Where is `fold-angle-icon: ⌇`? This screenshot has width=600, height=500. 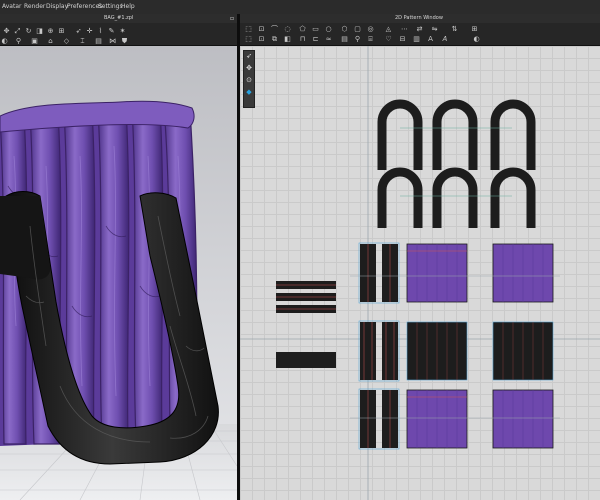 fold-angle-icon: ⌇ is located at coordinates (100, 31).